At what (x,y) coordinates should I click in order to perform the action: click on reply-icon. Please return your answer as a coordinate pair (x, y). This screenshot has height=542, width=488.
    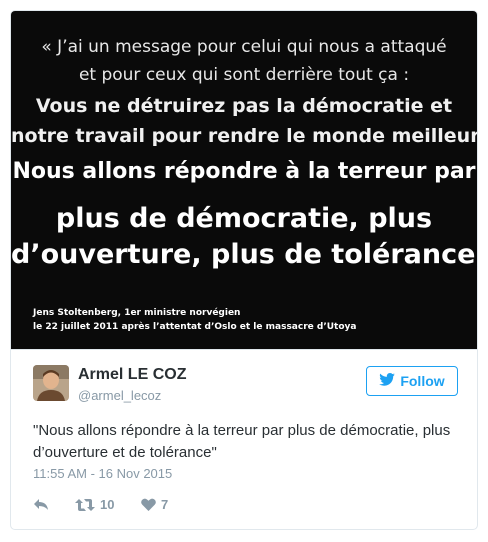
    Looking at the image, I should click on (41, 504).